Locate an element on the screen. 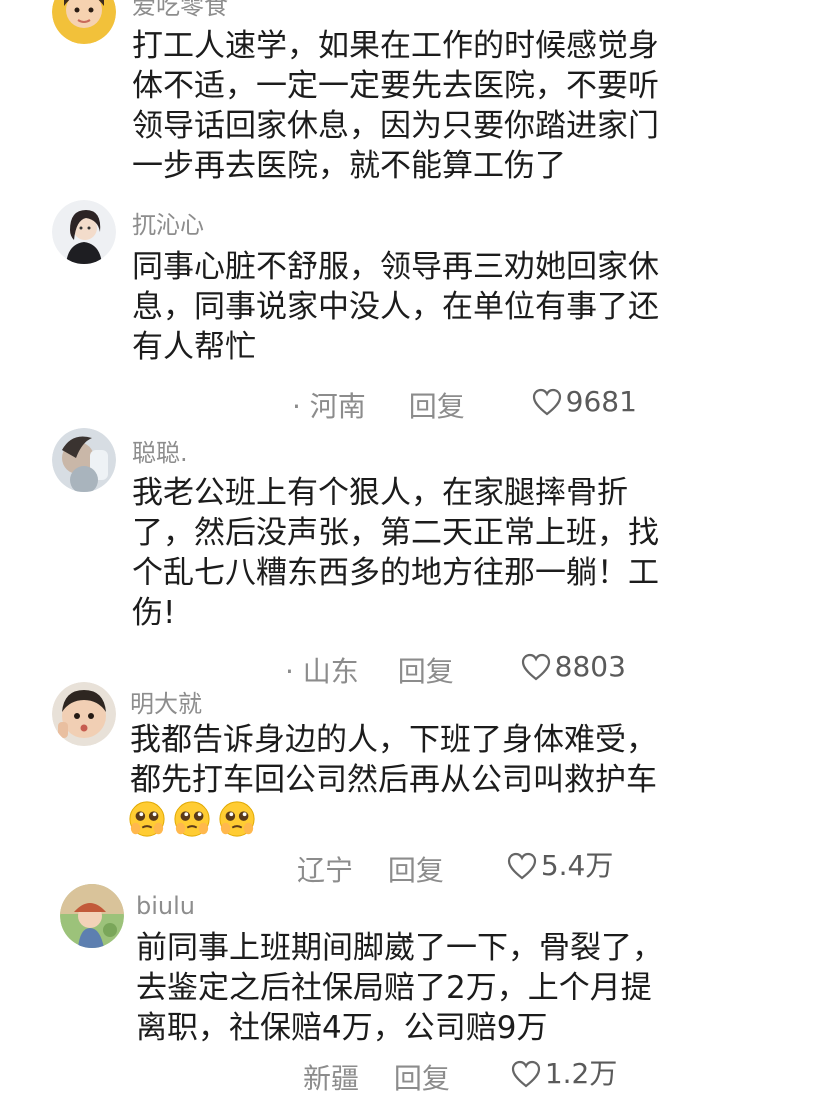 This screenshot has height=1097, width=828. emoji-row is located at coordinates (193, 821).